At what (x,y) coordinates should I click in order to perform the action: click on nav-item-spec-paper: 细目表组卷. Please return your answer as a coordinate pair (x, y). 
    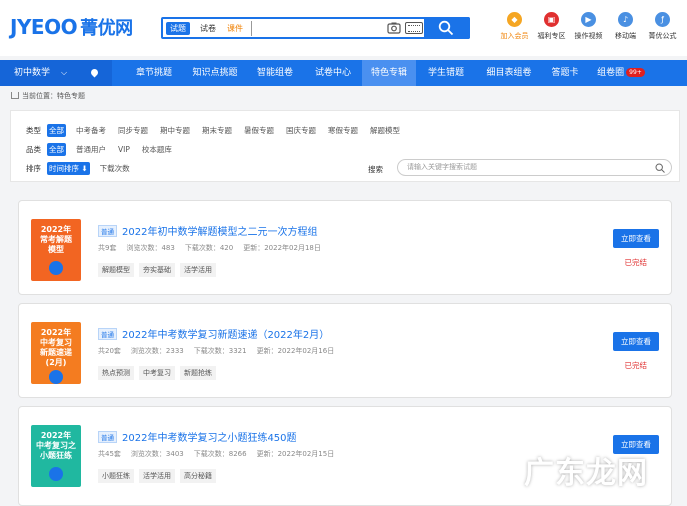
    Looking at the image, I should click on (509, 73).